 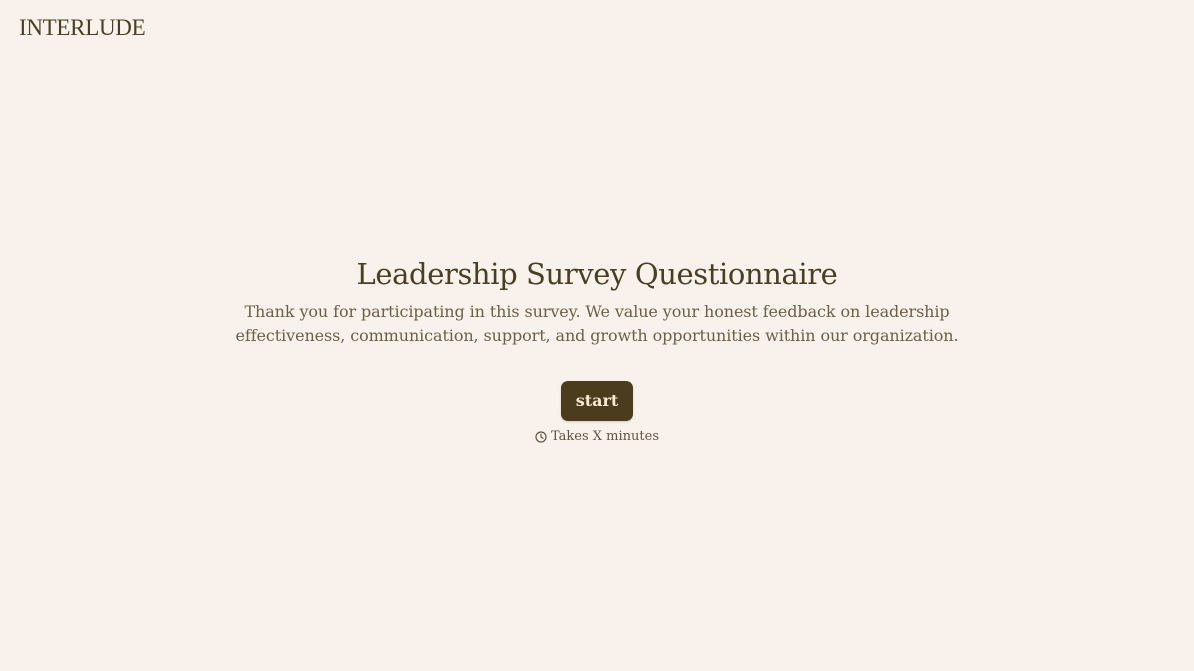 What do you see at coordinates (597, 401) in the screenshot?
I see `start-button: start` at bounding box center [597, 401].